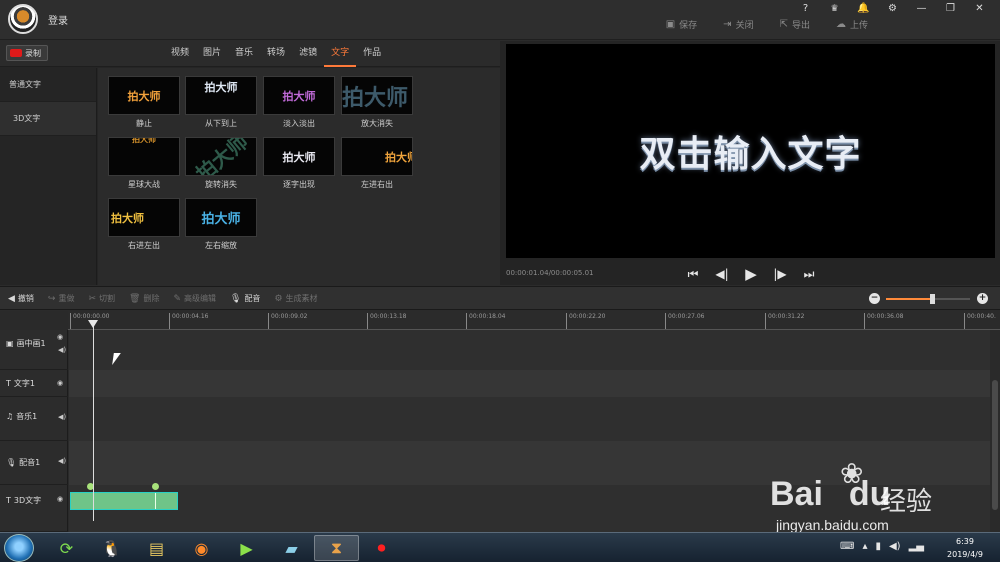 The height and width of the screenshot is (562, 1000). I want to click on thumbnail-item: 拍大师 逐字出现, so click(299, 163).